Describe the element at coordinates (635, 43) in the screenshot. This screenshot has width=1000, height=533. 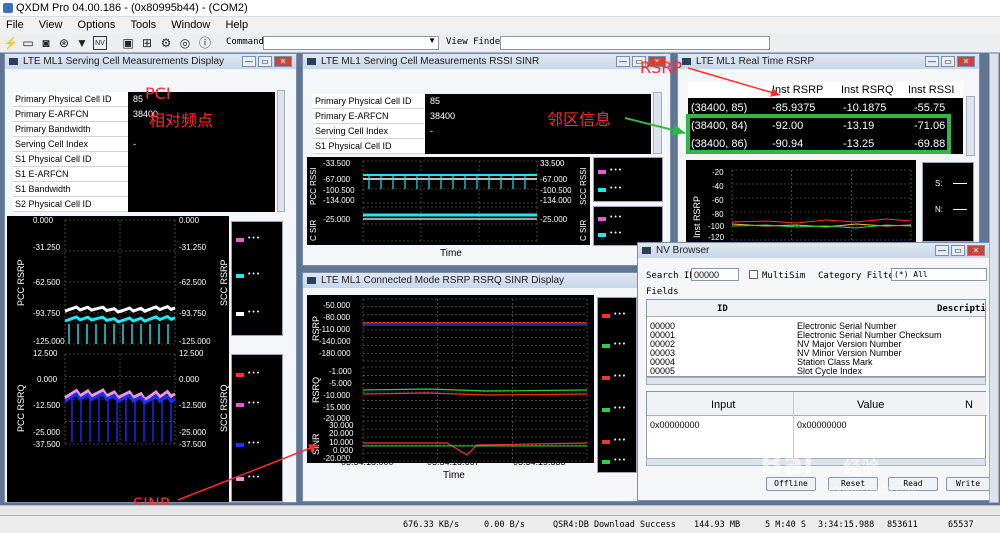
I see `view-finder-input` at that location.